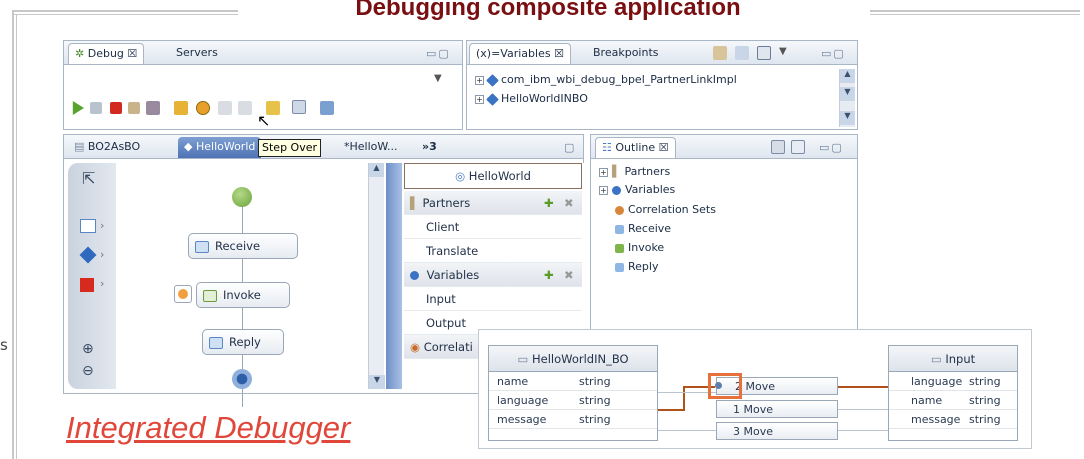 This screenshot has width=1084, height=459. What do you see at coordinates (197, 53) in the screenshot?
I see `tab-servers: Servers` at bounding box center [197, 53].